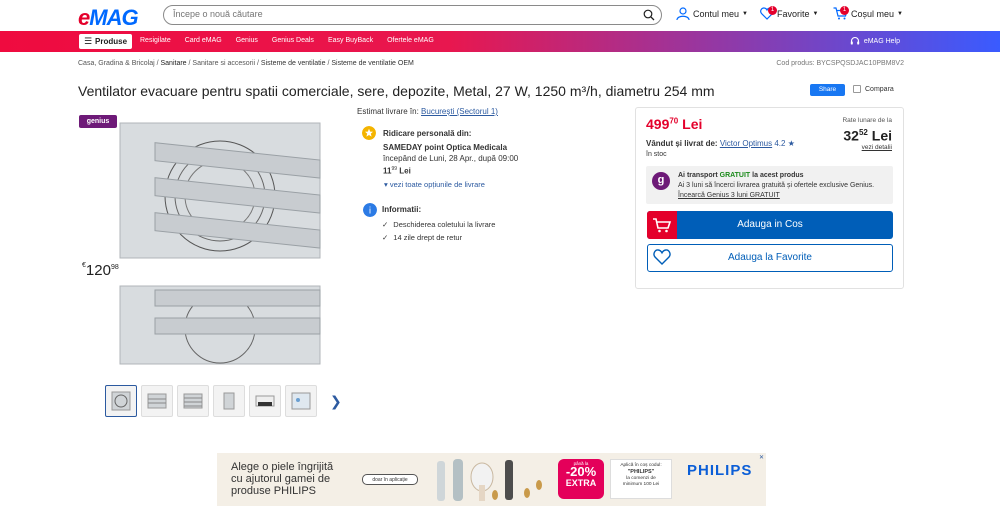 Image resolution: width=1000 pixels, height=514 pixels. Describe the element at coordinates (780, 143) in the screenshot. I see `seller-rating: 4.2` at that location.